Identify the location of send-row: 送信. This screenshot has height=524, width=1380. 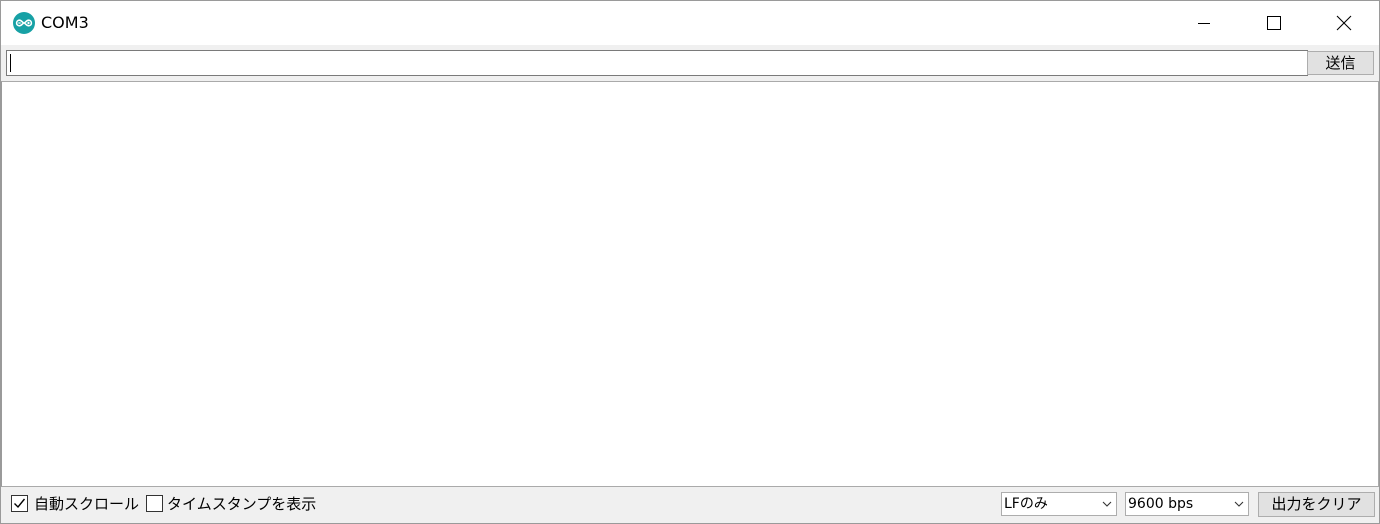
(690, 63).